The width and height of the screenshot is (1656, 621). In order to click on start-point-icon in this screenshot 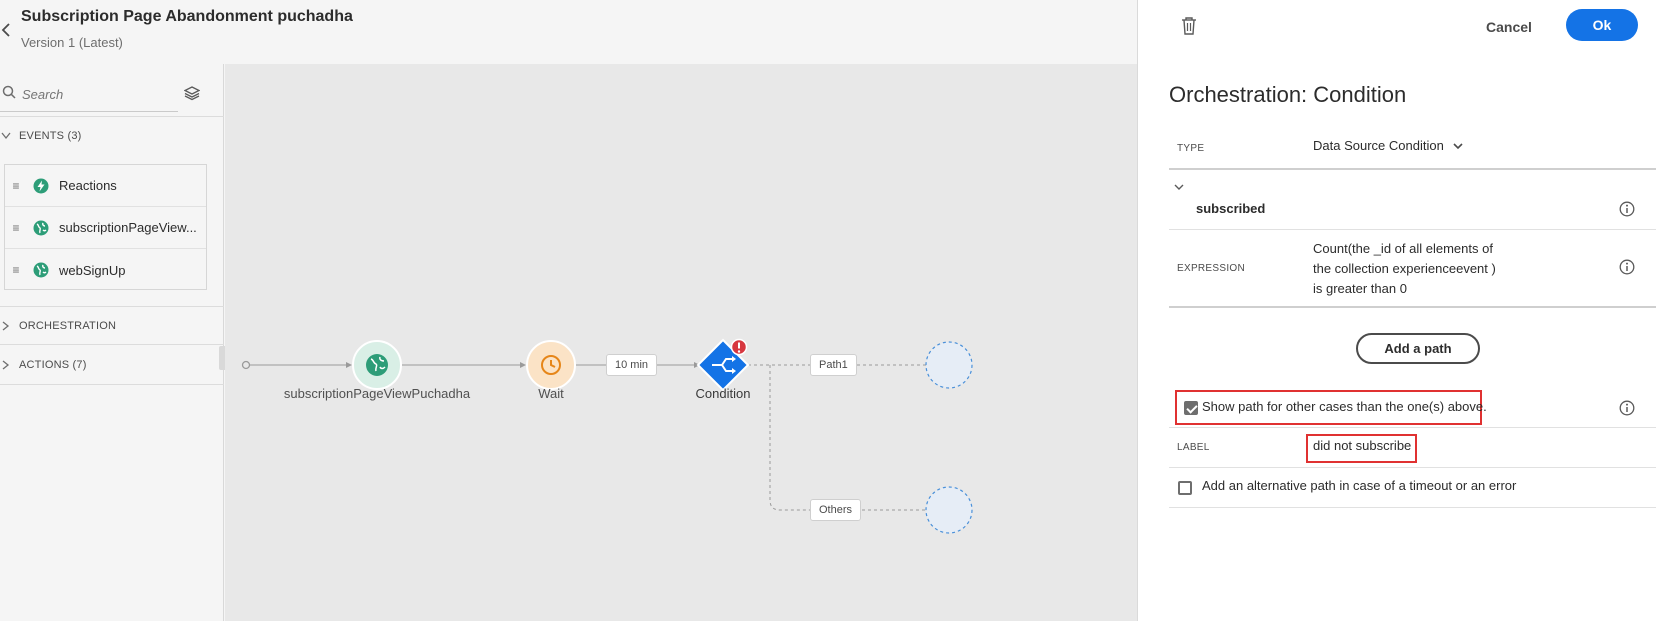, I will do `click(246, 365)`.